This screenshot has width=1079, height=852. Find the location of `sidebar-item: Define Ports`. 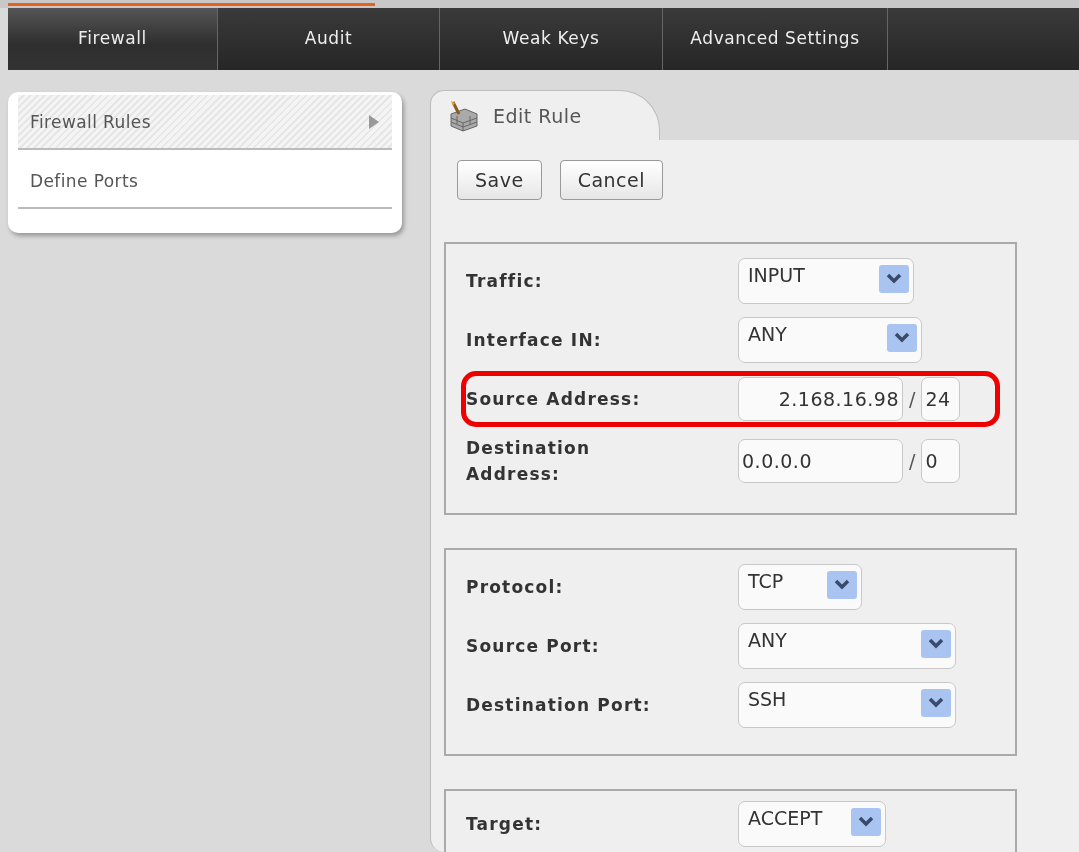

sidebar-item: Define Ports is located at coordinates (205, 181).